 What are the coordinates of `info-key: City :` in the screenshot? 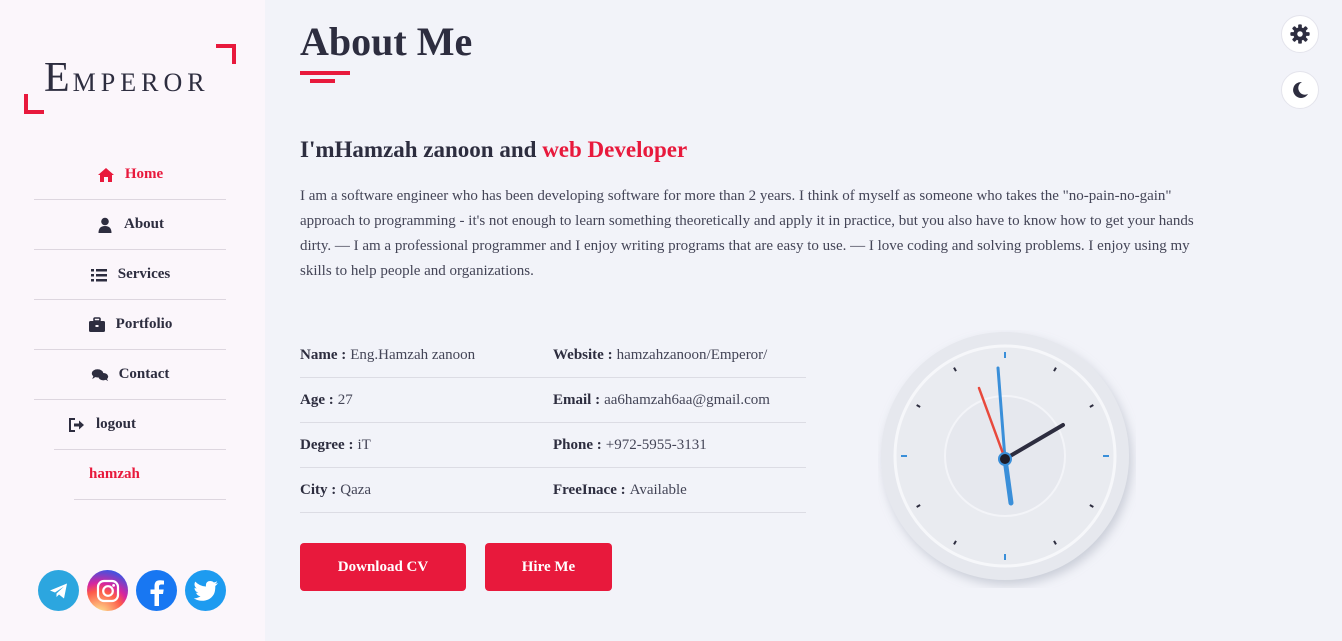 It's located at (318, 489).